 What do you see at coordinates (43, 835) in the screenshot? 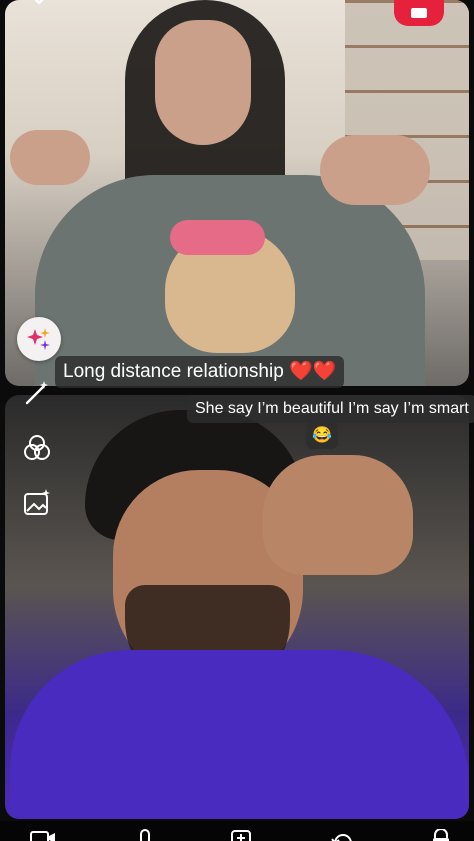
I see `camera-icon` at bounding box center [43, 835].